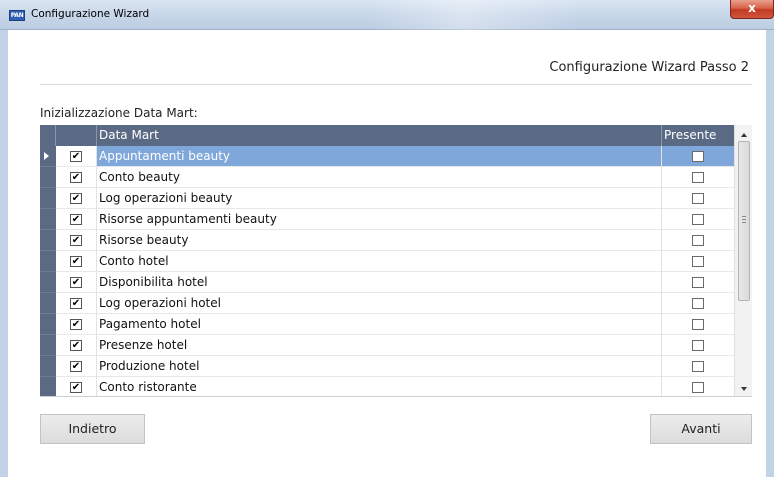 This screenshot has width=774, height=477. I want to click on table-row: ✔ Log operazioni hotel, so click(387, 303).